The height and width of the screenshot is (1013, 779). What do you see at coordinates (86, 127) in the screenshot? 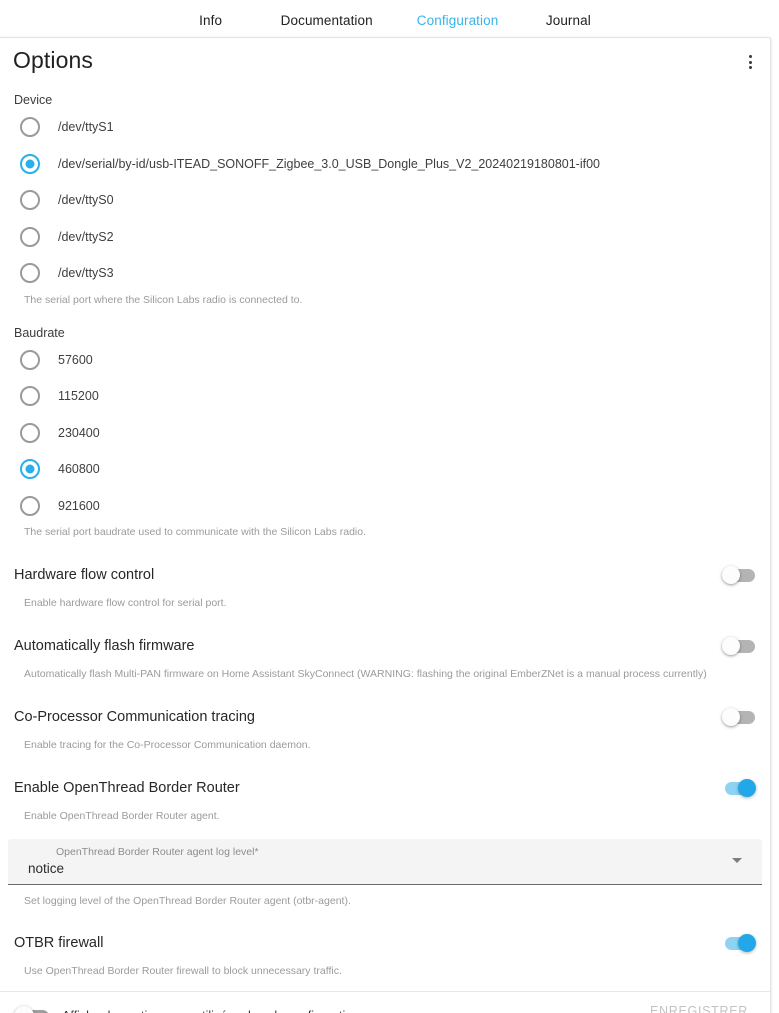
I see `radio-label: /dev/ttyS1` at bounding box center [86, 127].